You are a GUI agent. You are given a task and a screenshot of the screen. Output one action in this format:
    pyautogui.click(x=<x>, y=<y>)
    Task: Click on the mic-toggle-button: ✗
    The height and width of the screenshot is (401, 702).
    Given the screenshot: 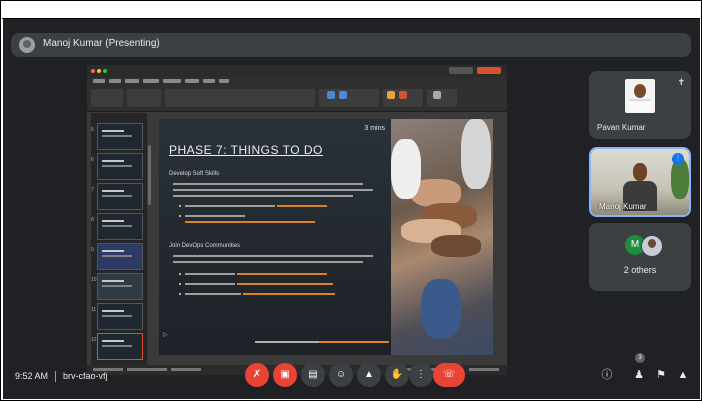 What is the action you would take?
    pyautogui.click(x=257, y=375)
    